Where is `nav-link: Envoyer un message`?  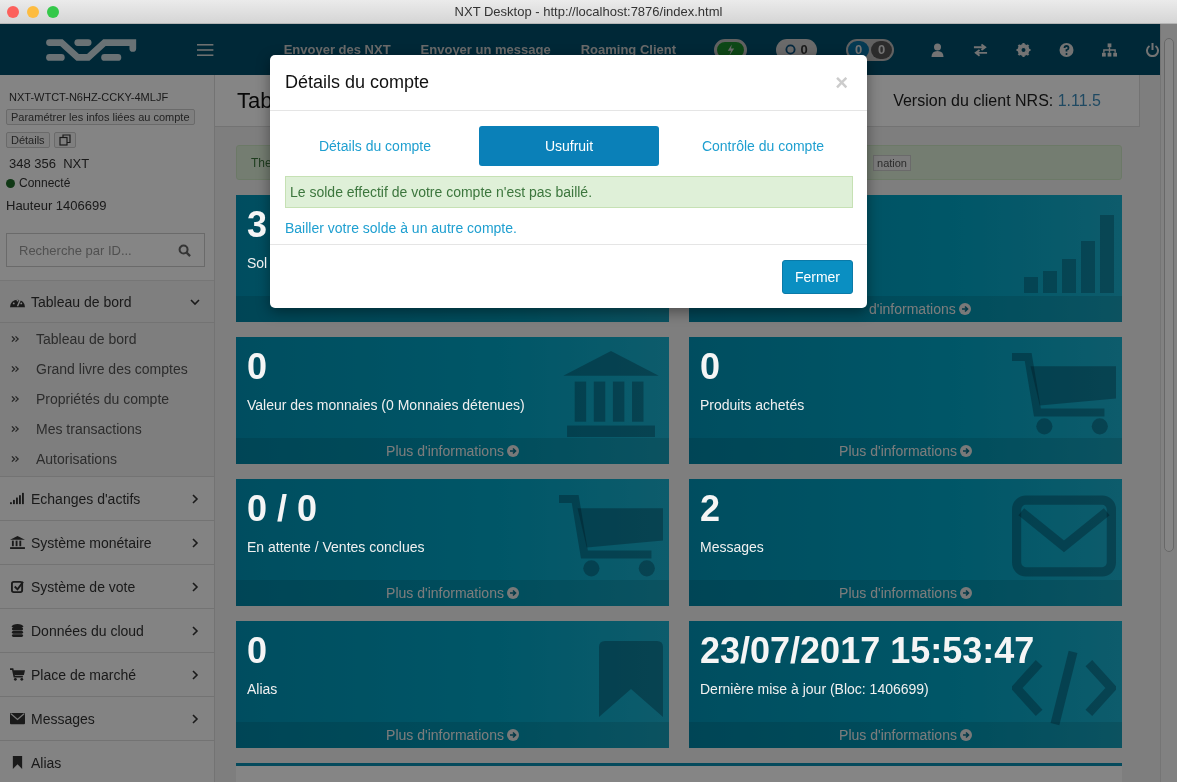 nav-link: Envoyer un message is located at coordinates (485, 49).